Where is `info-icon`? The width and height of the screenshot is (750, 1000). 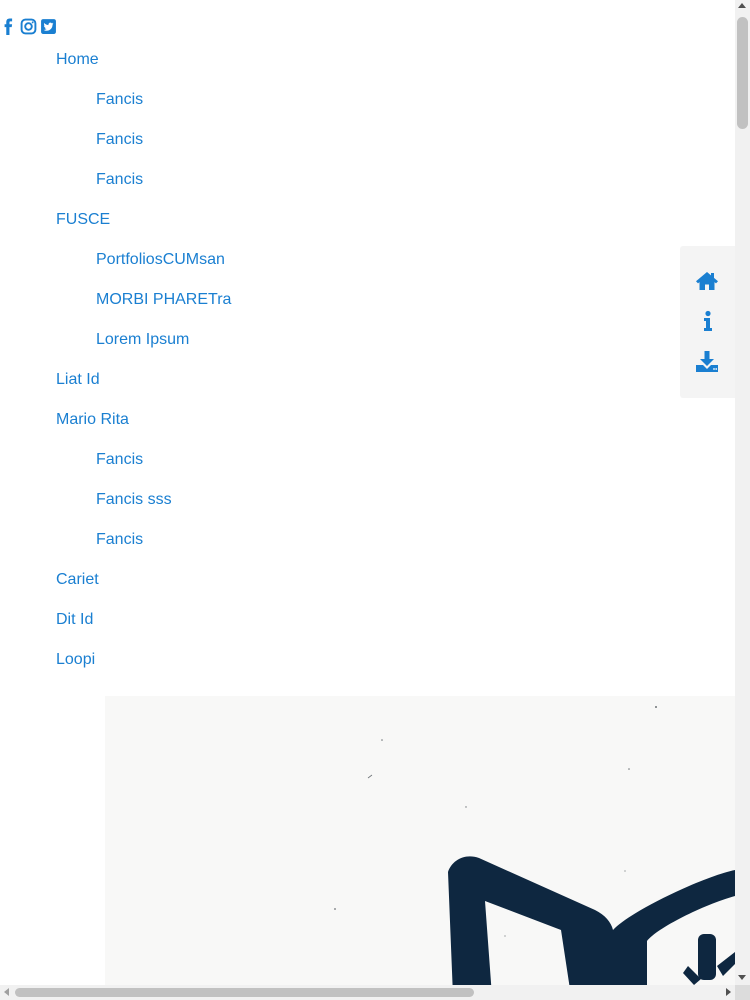
info-icon is located at coordinates (707, 321).